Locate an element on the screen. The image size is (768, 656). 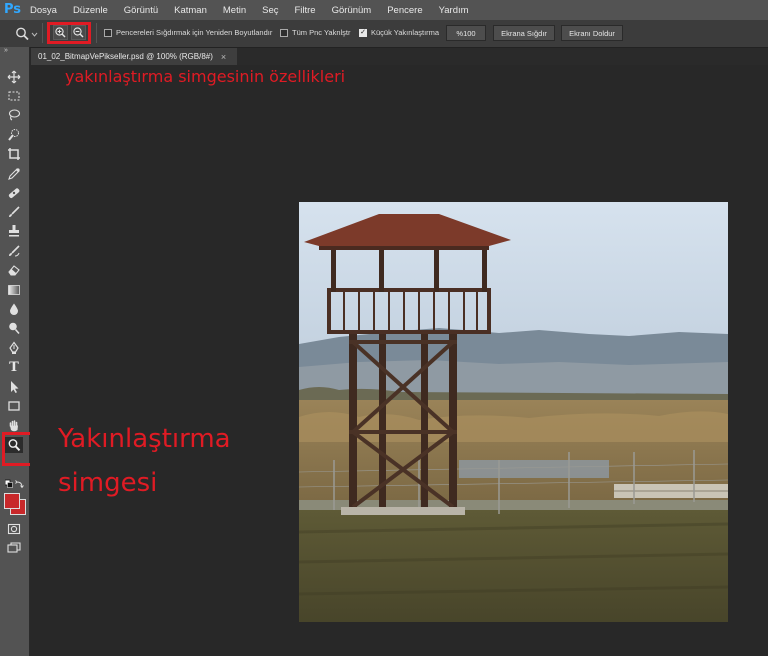
eyedropper-tool is located at coordinates (14, 174).